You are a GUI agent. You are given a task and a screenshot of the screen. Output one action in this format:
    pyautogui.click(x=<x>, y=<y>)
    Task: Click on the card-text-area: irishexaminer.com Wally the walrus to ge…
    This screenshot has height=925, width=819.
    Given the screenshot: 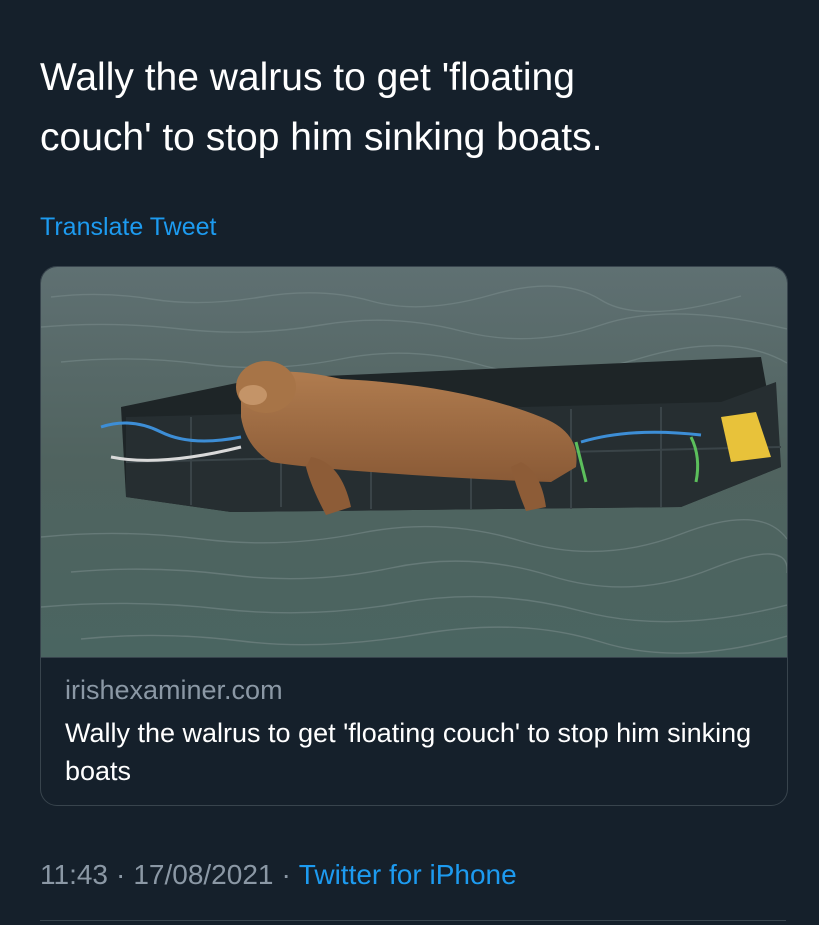 What is the action you would take?
    pyautogui.click(x=414, y=731)
    